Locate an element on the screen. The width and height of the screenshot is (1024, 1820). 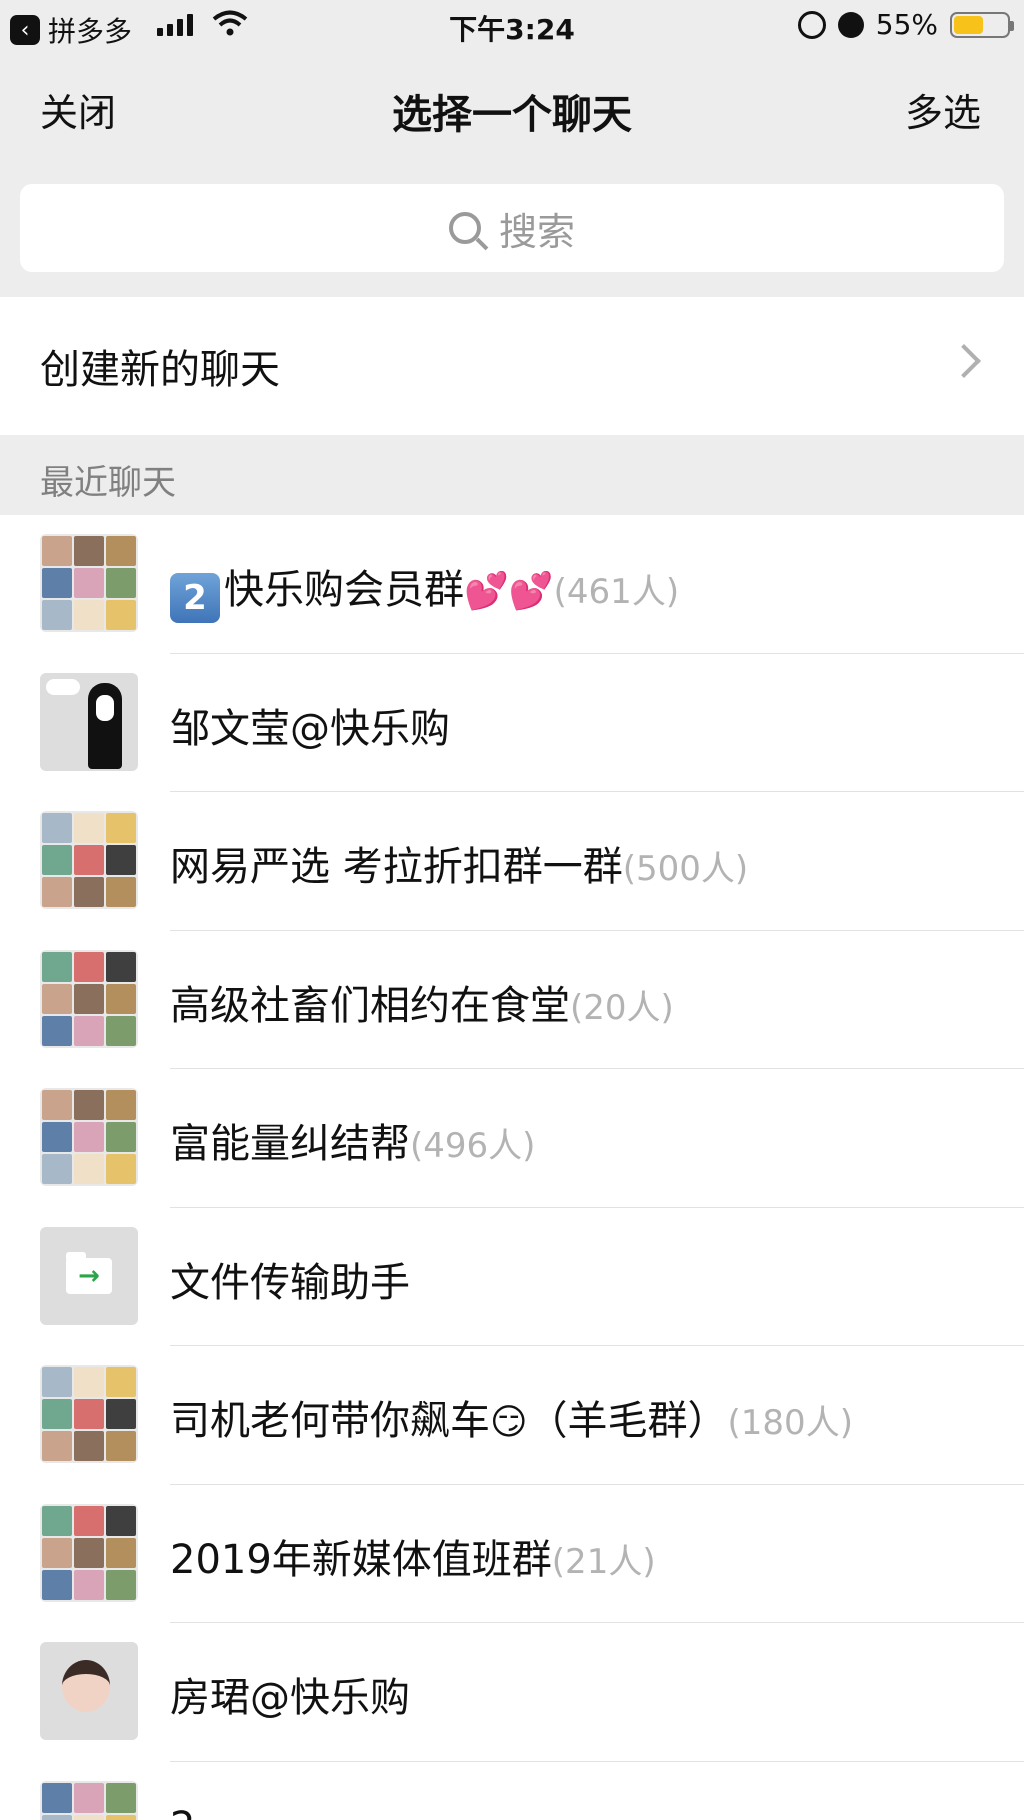
chat-name: 邹文莹@快乐购 is located at coordinates (310, 725).